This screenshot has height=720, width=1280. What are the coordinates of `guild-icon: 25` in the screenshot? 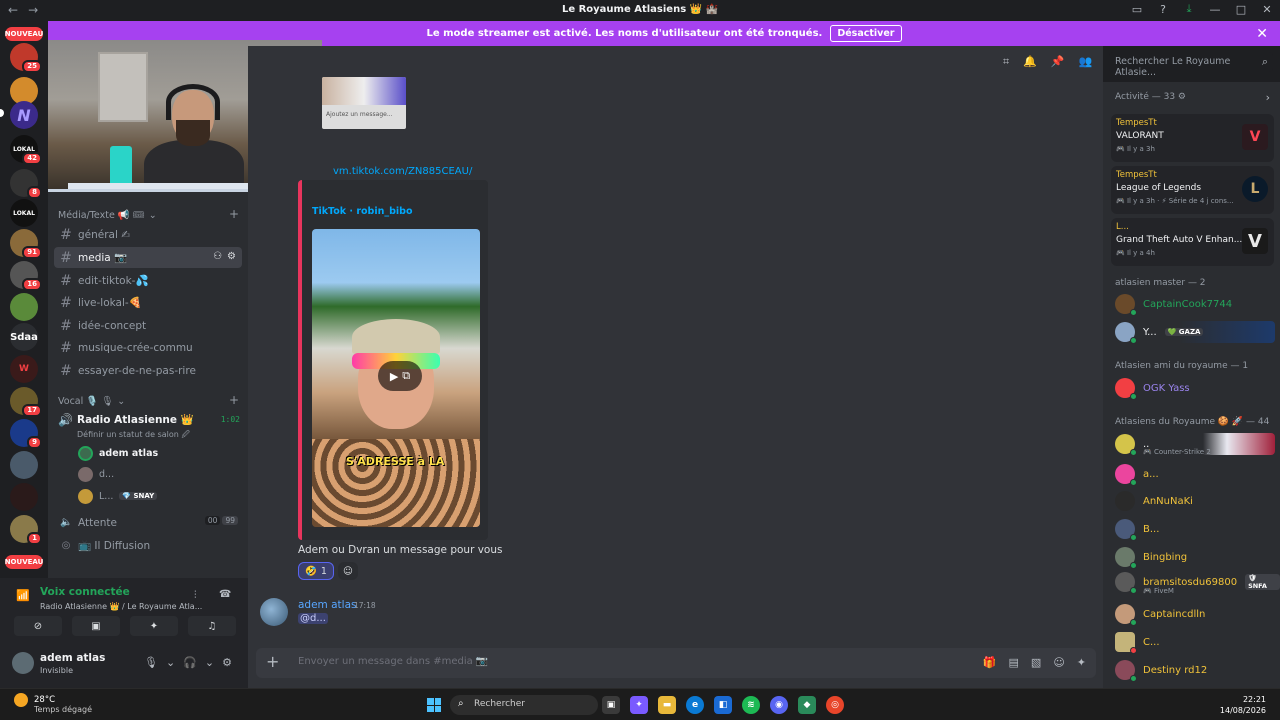 It's located at (26, 58).